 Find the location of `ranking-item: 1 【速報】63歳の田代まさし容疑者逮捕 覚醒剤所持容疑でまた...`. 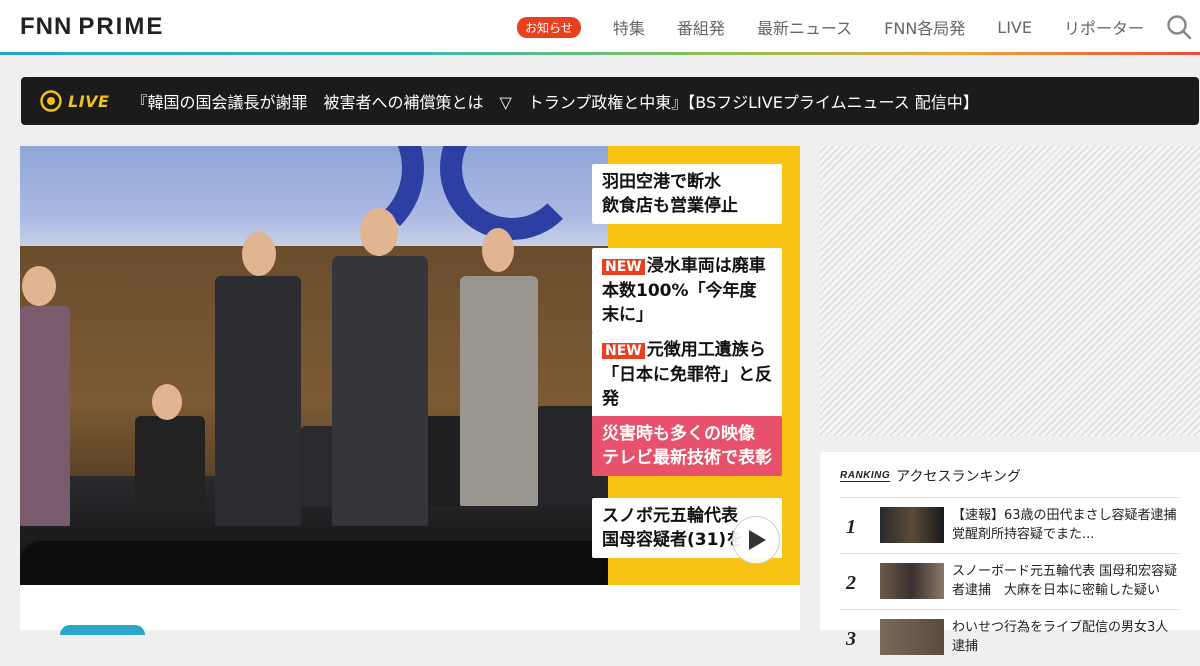

ranking-item: 1 【速報】63歳の田代まさし容疑者逮捕 覚醒剤所持容疑でまた... is located at coordinates (1010, 525).